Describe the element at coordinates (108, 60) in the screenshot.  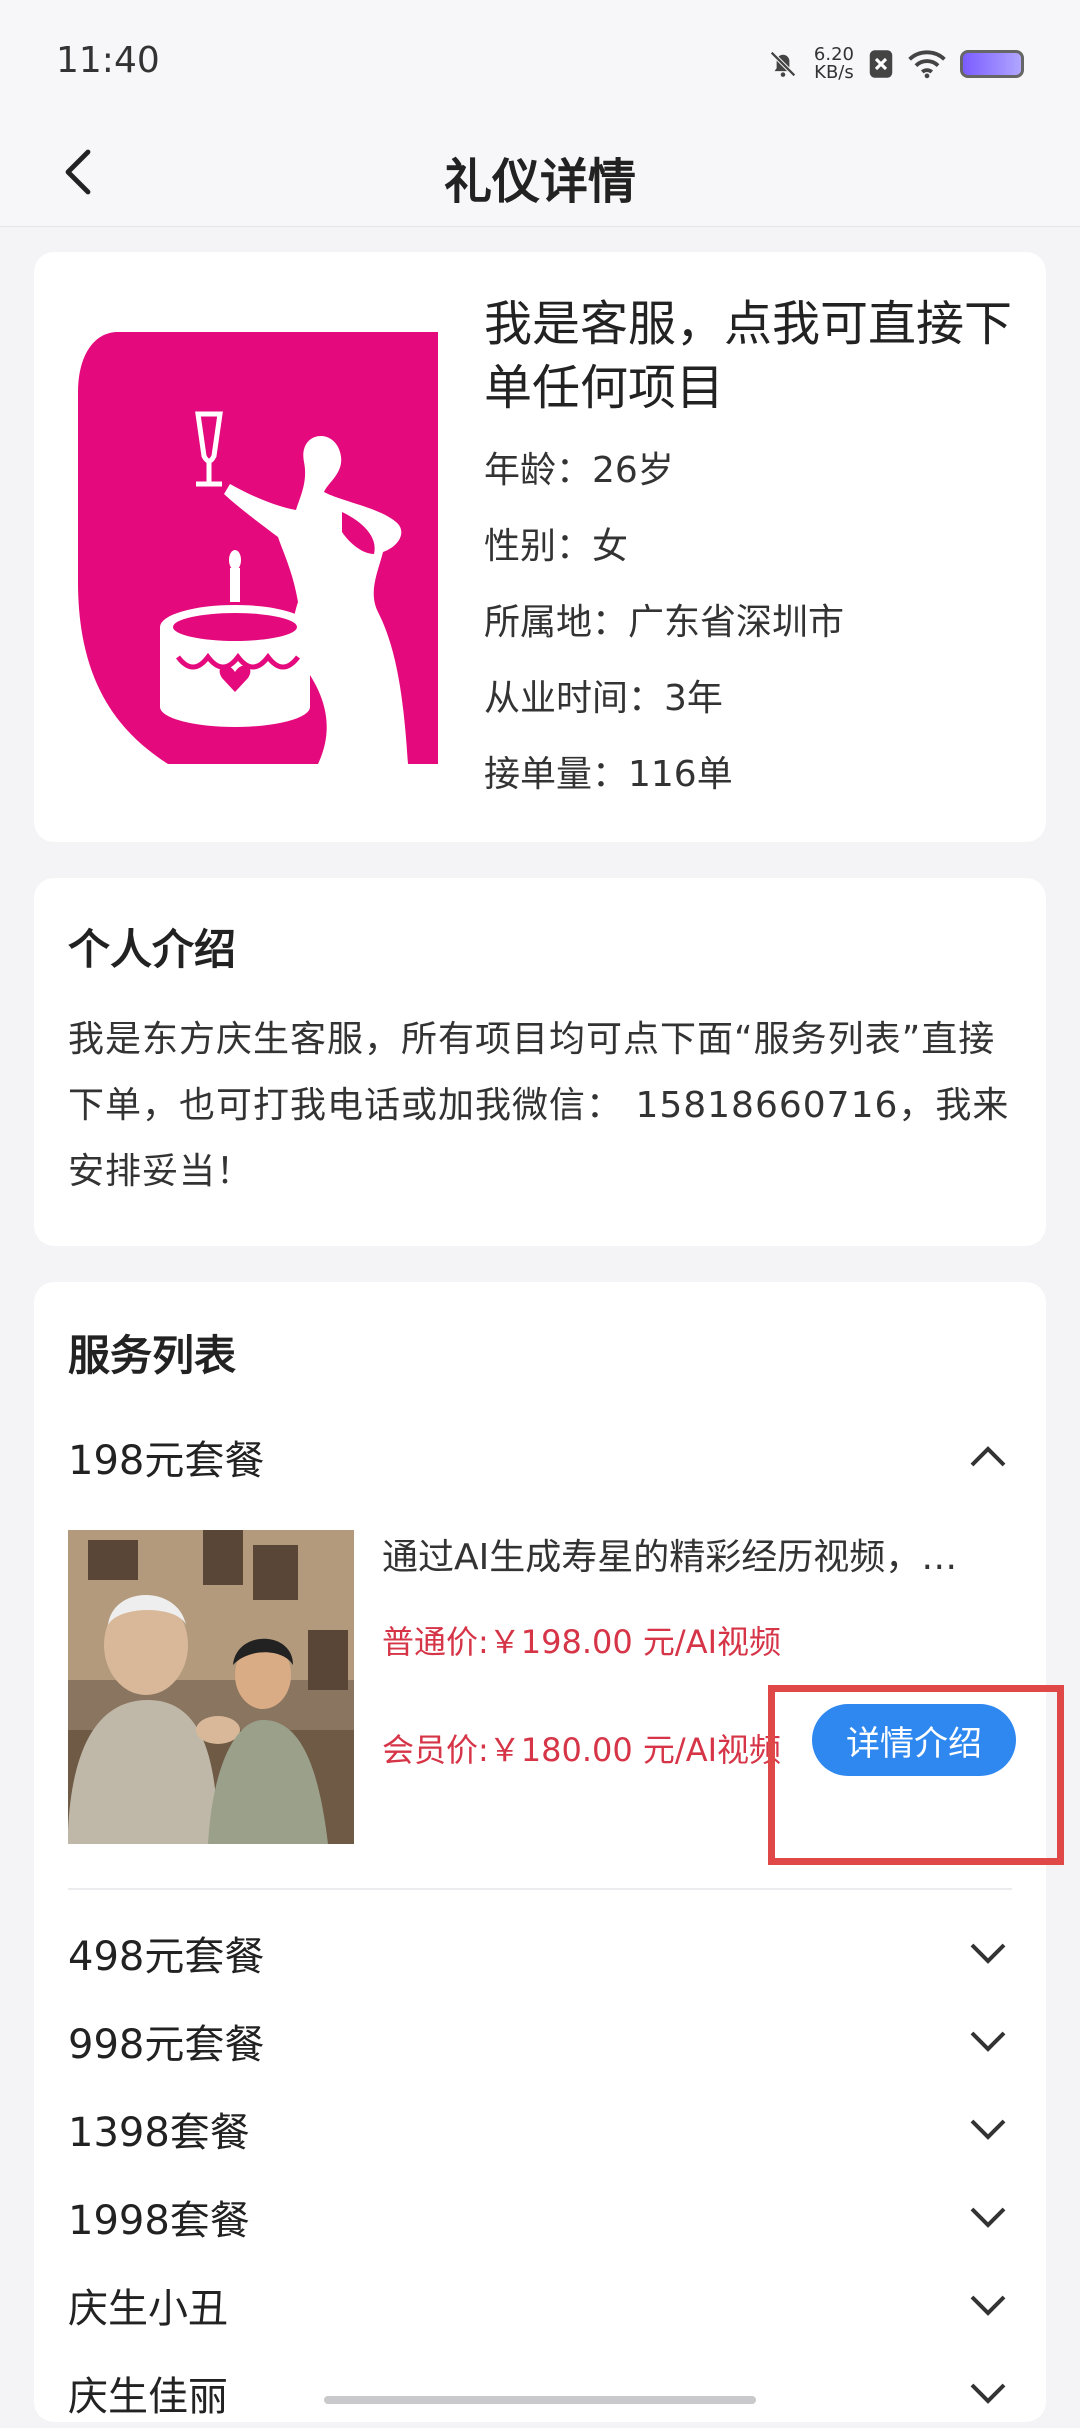
I see `status-time: 11:40` at that location.